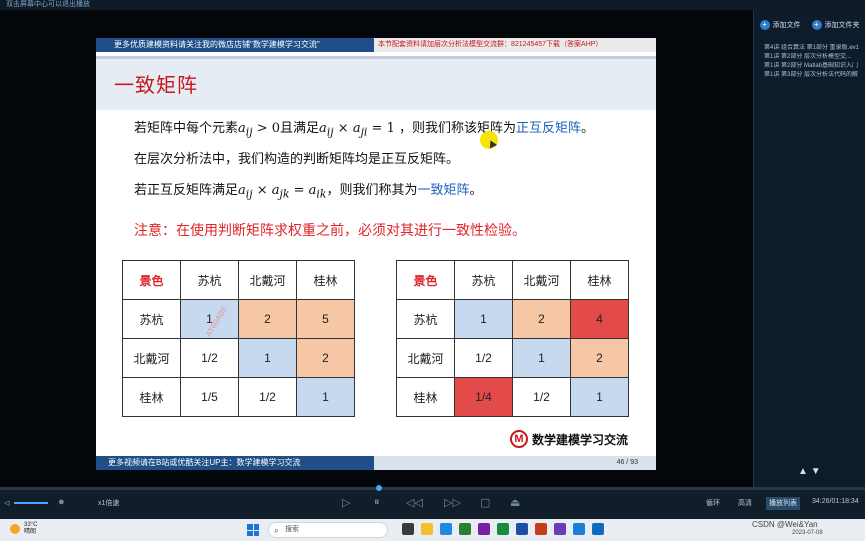 The height and width of the screenshot is (541, 865). I want to click on playlist-toggle-button: 播放列表, so click(783, 503).